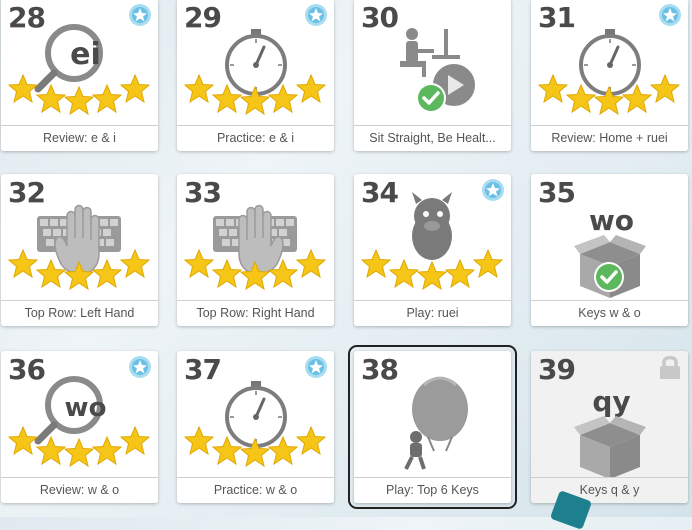 The height and width of the screenshot is (530, 692). What do you see at coordinates (609, 490) in the screenshot?
I see `lesson-label: Keys q & y` at bounding box center [609, 490].